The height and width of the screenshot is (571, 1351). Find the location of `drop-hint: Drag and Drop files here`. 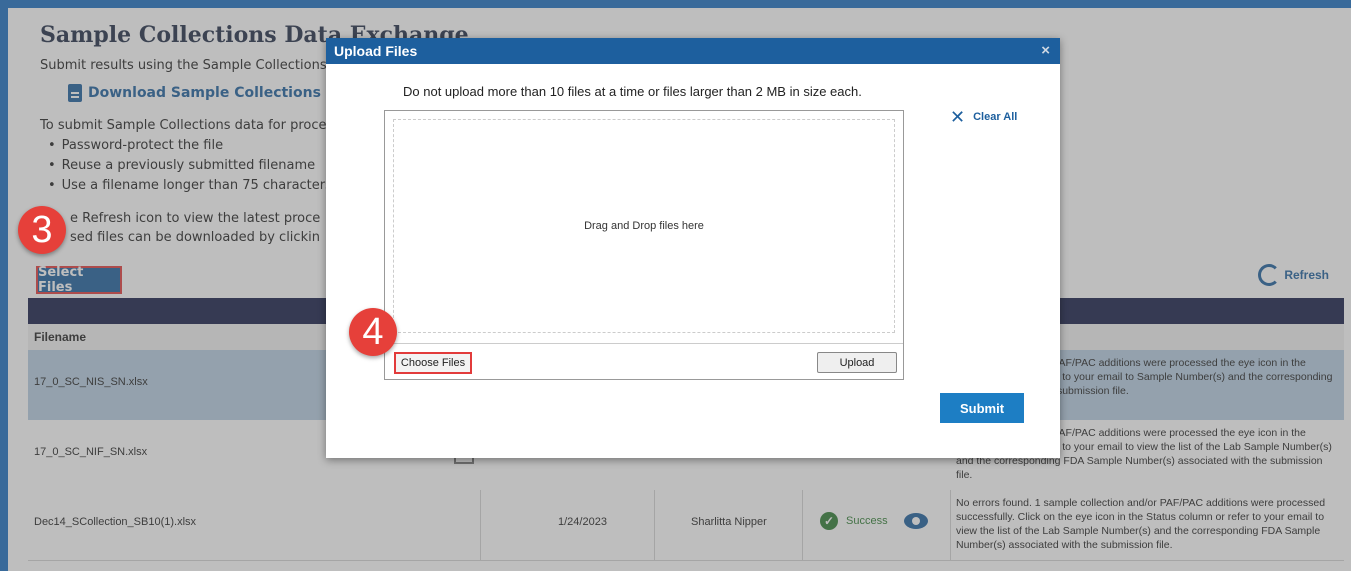

drop-hint: Drag and Drop files here is located at coordinates (644, 226).